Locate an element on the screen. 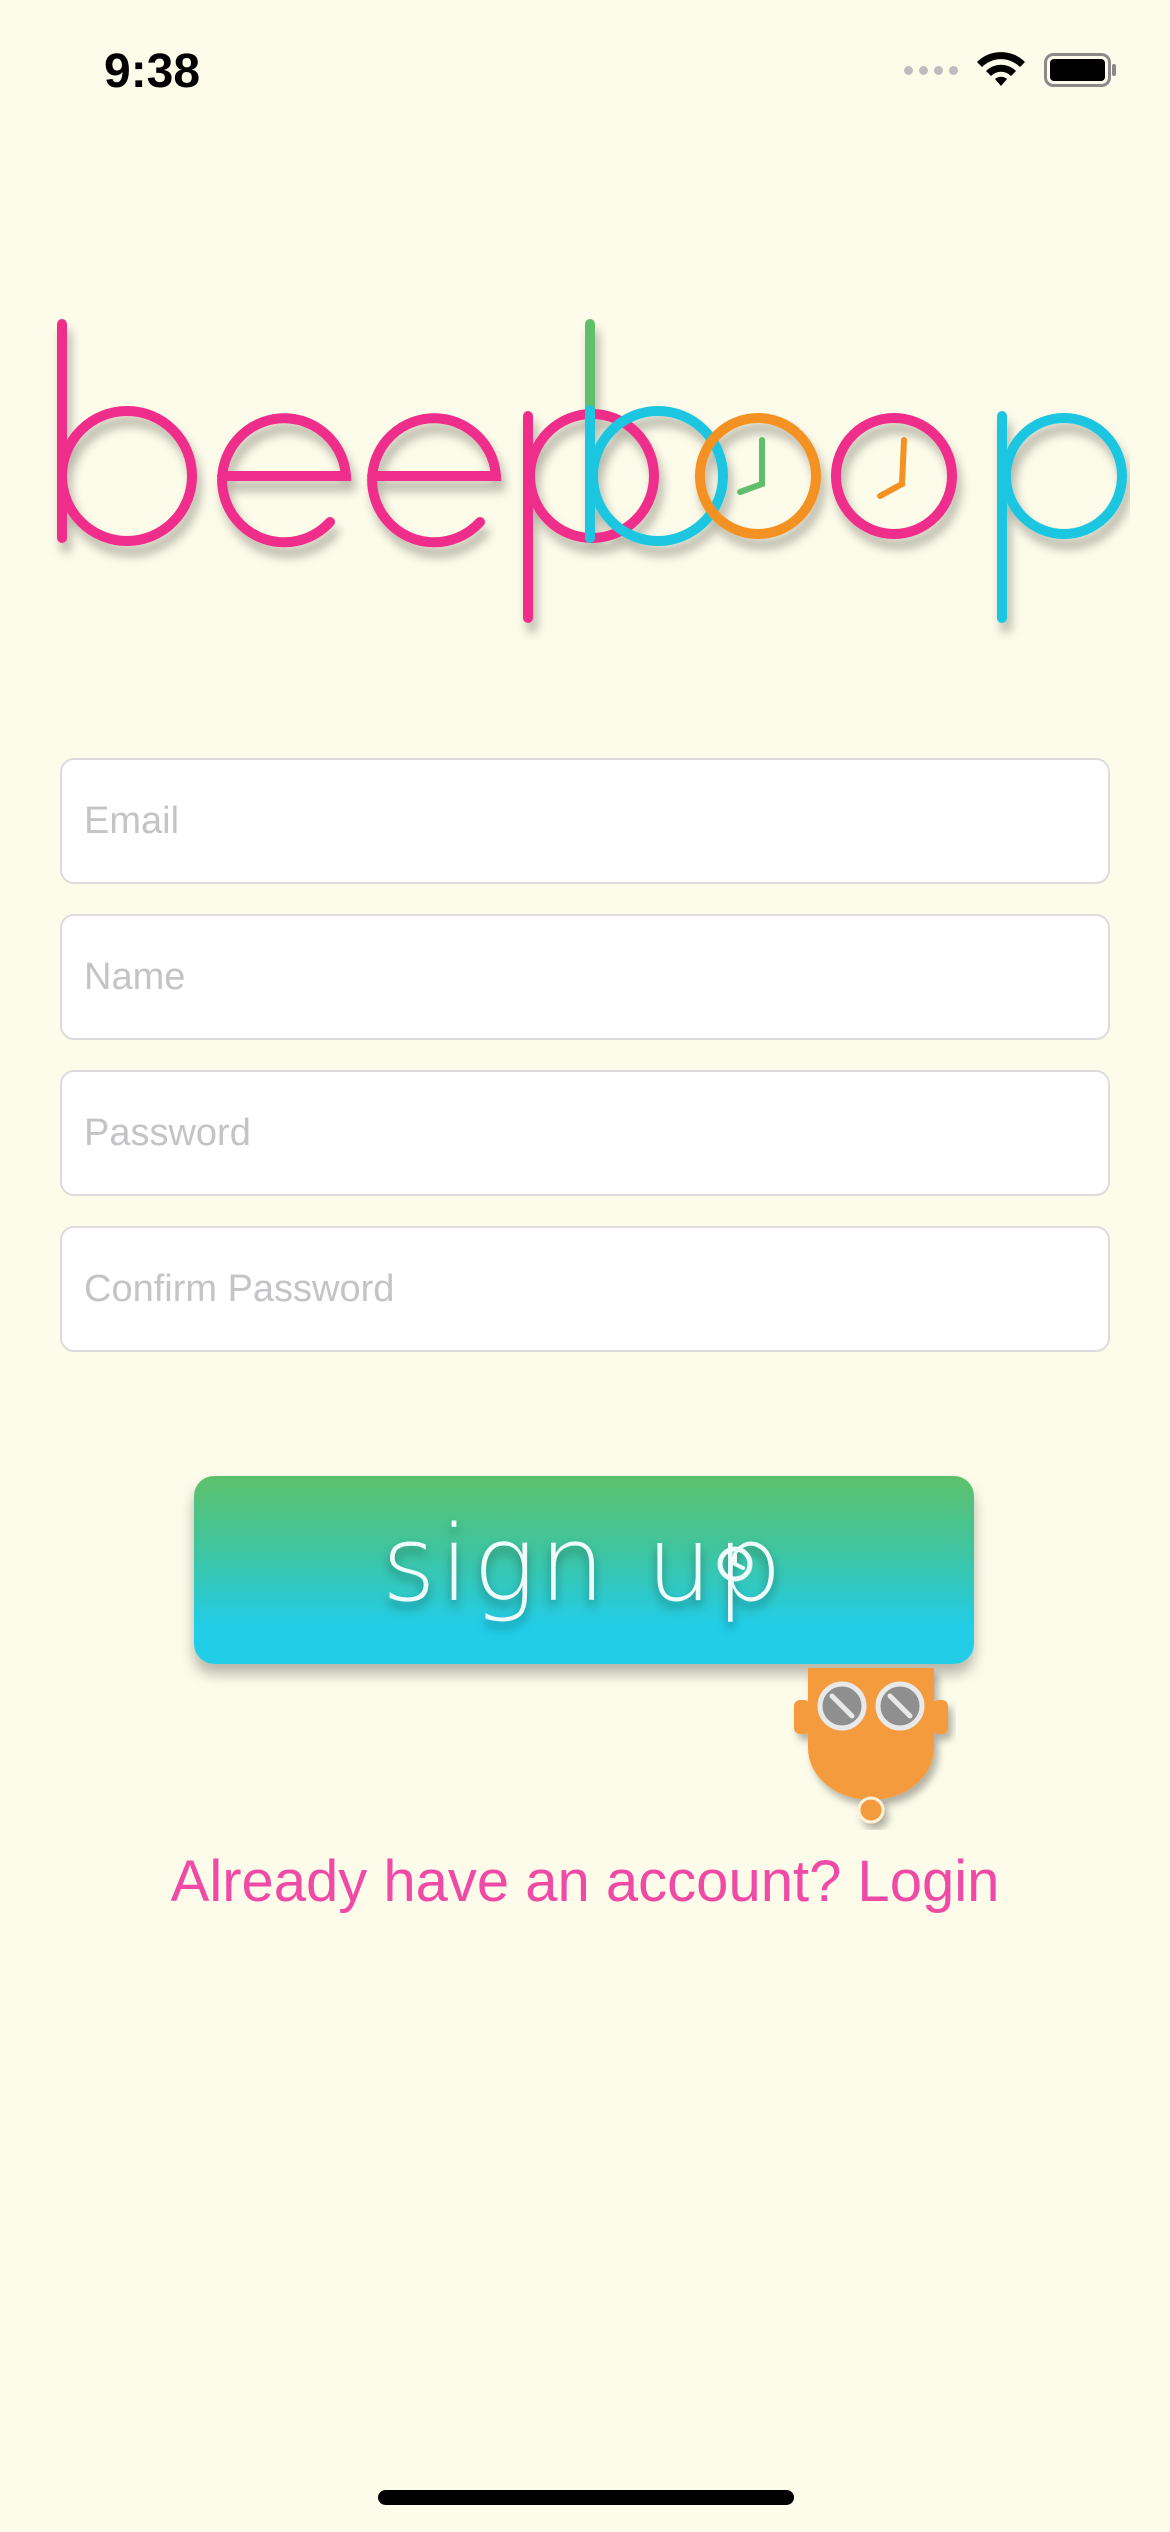 This screenshot has width=1170, height=2532. sign-up-button: sign up is located at coordinates (584, 1570).